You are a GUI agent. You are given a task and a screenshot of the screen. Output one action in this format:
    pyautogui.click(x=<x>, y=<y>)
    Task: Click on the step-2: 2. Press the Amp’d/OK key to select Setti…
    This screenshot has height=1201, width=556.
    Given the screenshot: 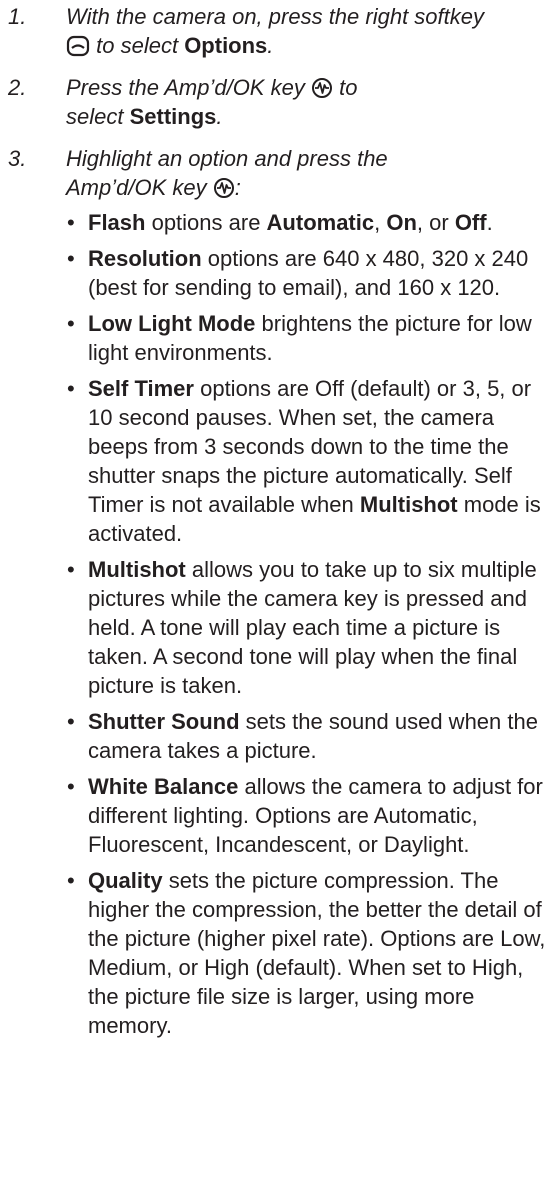 What is the action you would take?
    pyautogui.click(x=278, y=102)
    